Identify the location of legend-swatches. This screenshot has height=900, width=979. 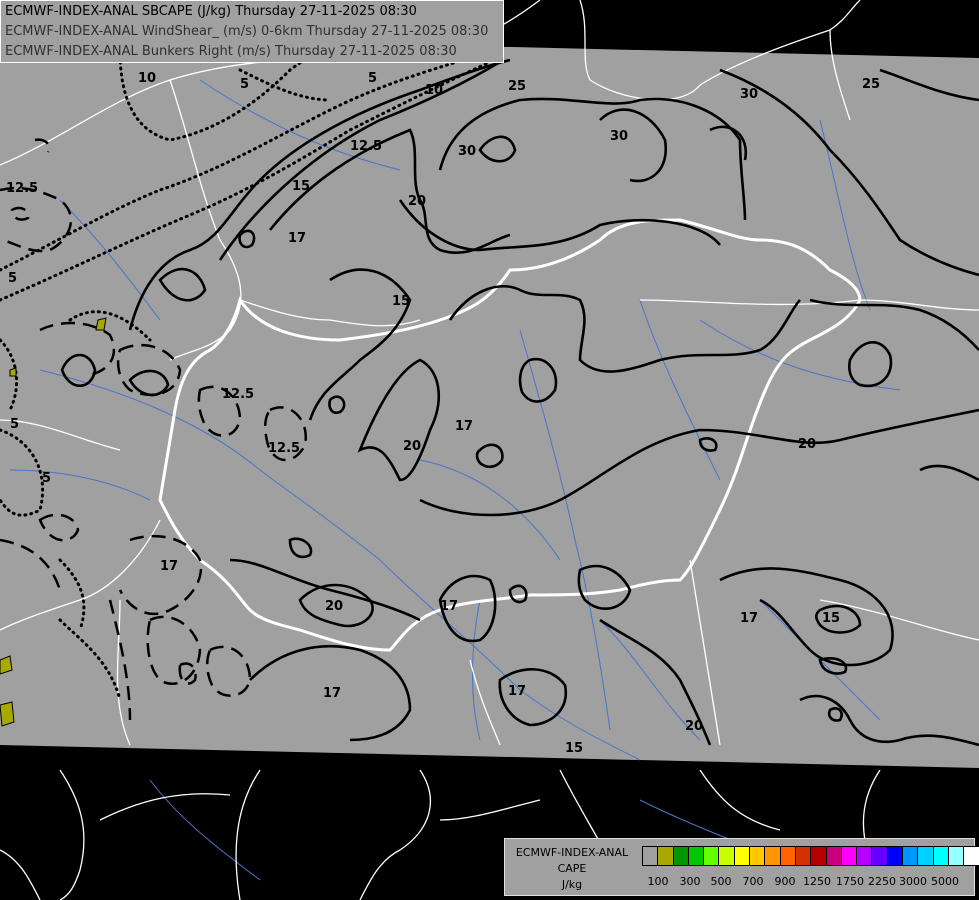
(810, 856).